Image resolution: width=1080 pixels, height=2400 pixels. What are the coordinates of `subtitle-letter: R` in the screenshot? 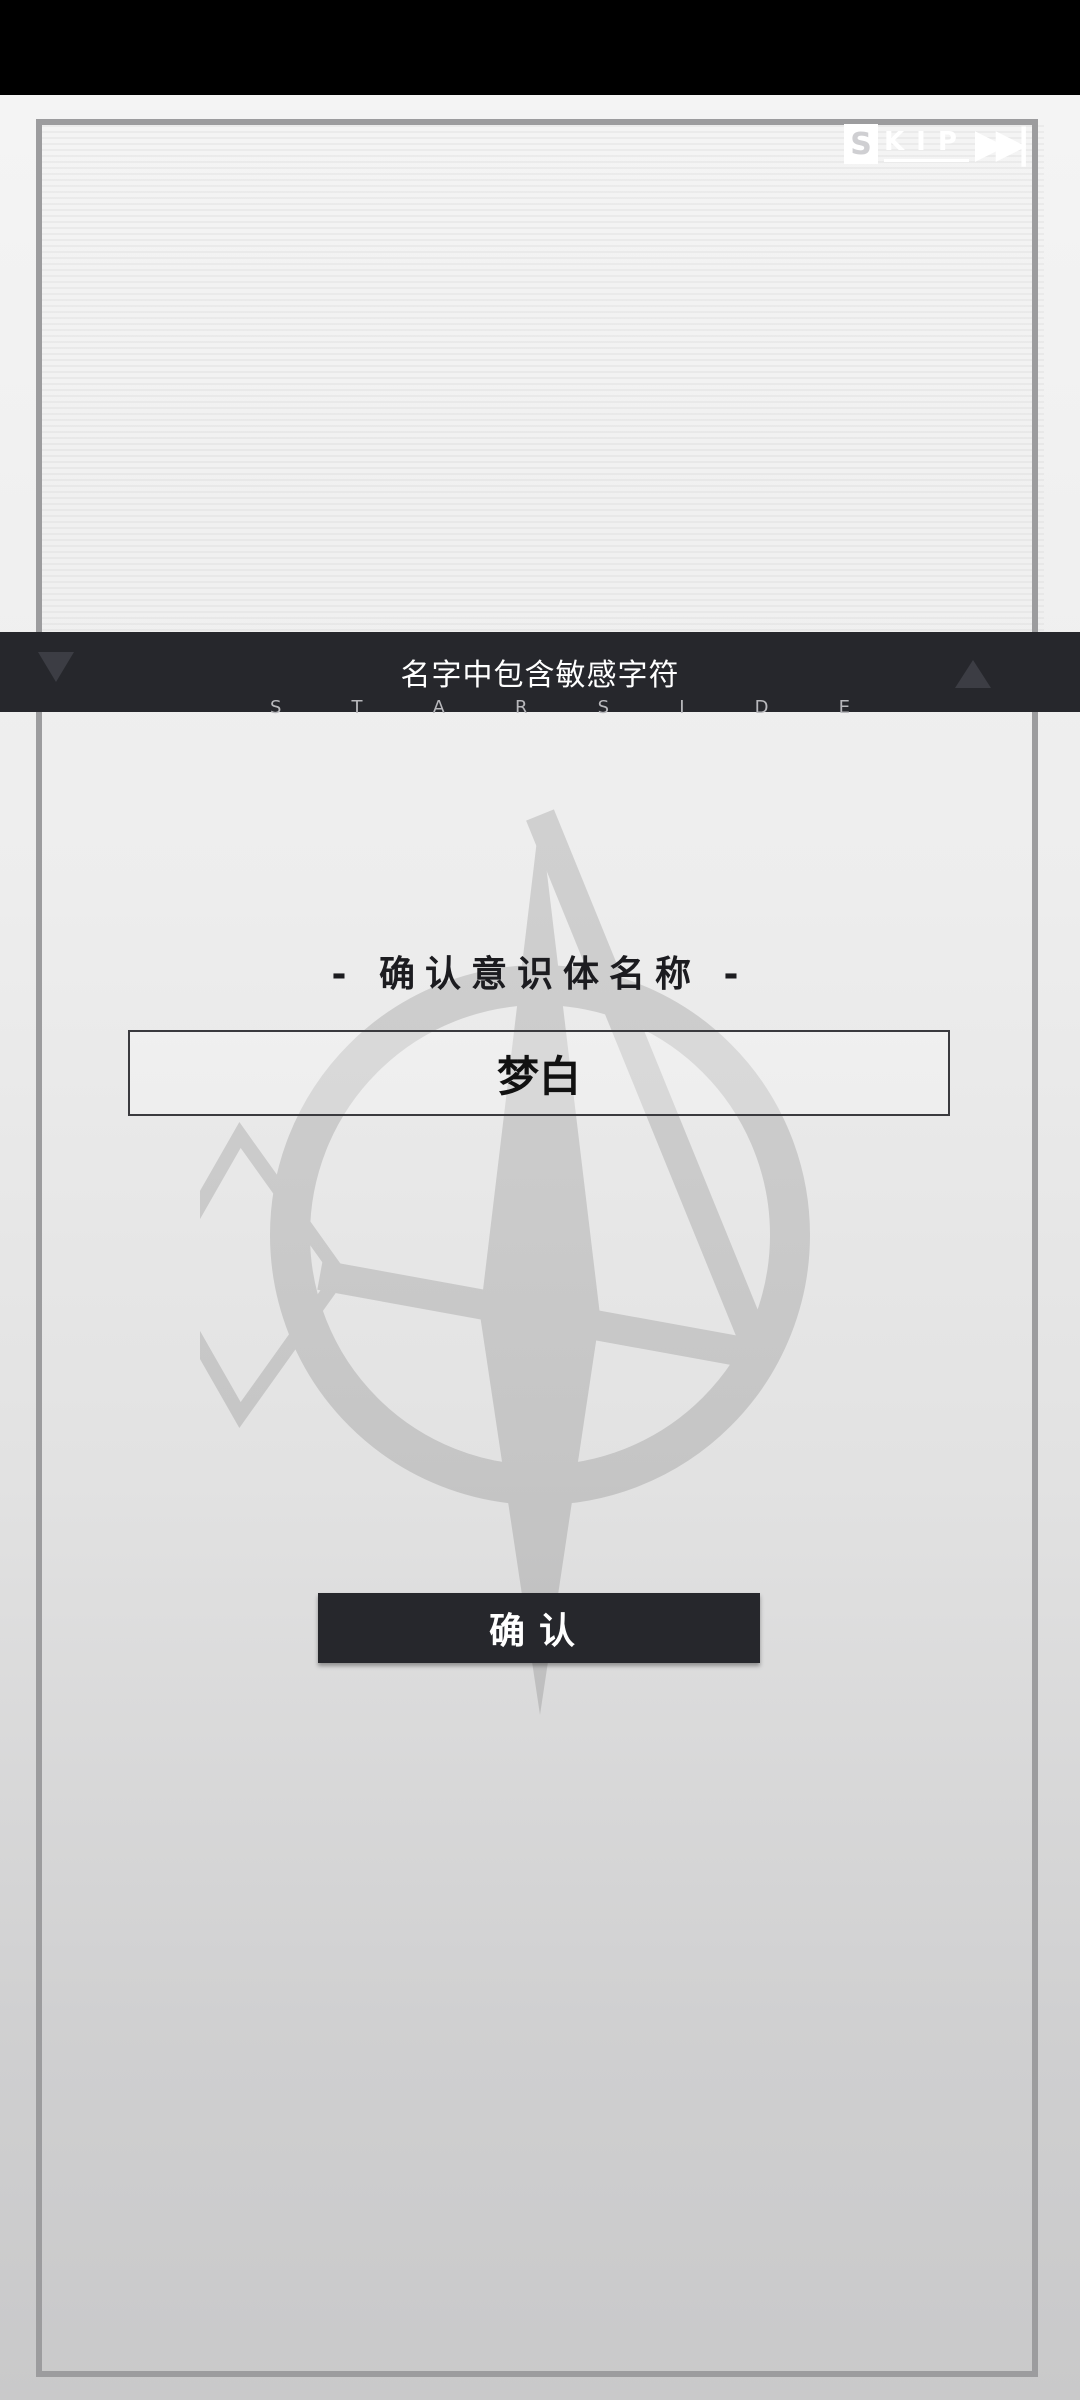 It's located at (521, 707).